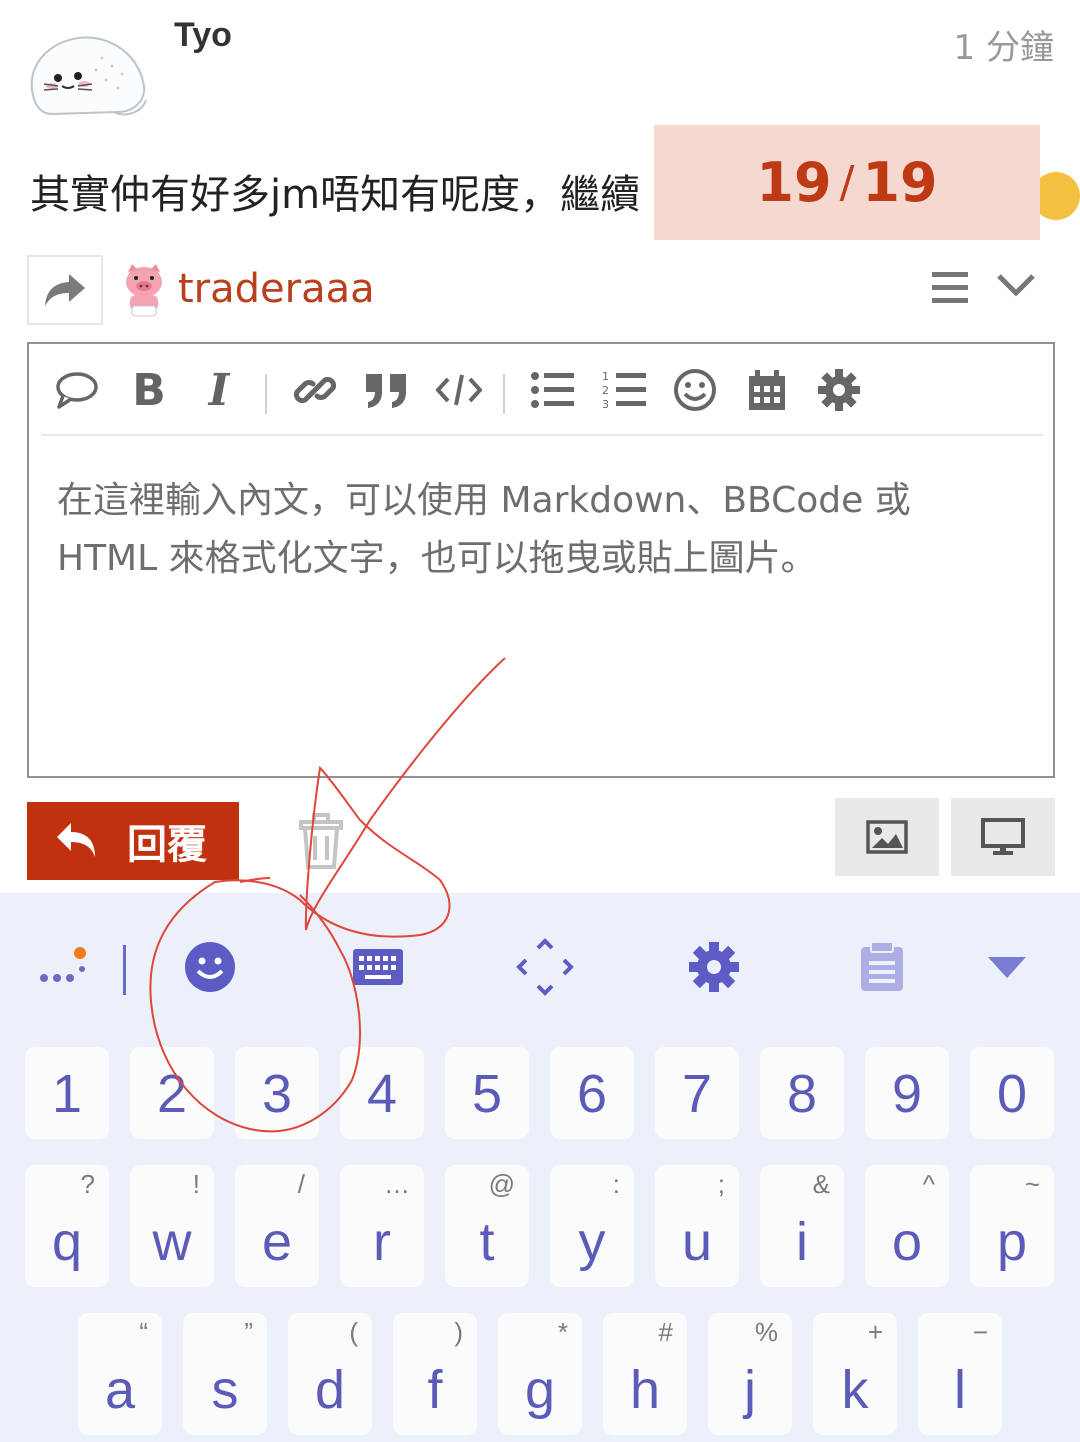 The width and height of the screenshot is (1080, 1442). What do you see at coordinates (435, 1374) in the screenshot?
I see `letter-key-f: ) f` at bounding box center [435, 1374].